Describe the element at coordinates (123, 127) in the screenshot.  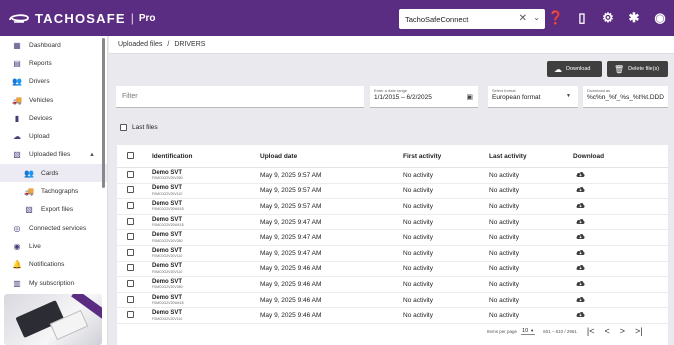
I see `last-files-checkbox` at that location.